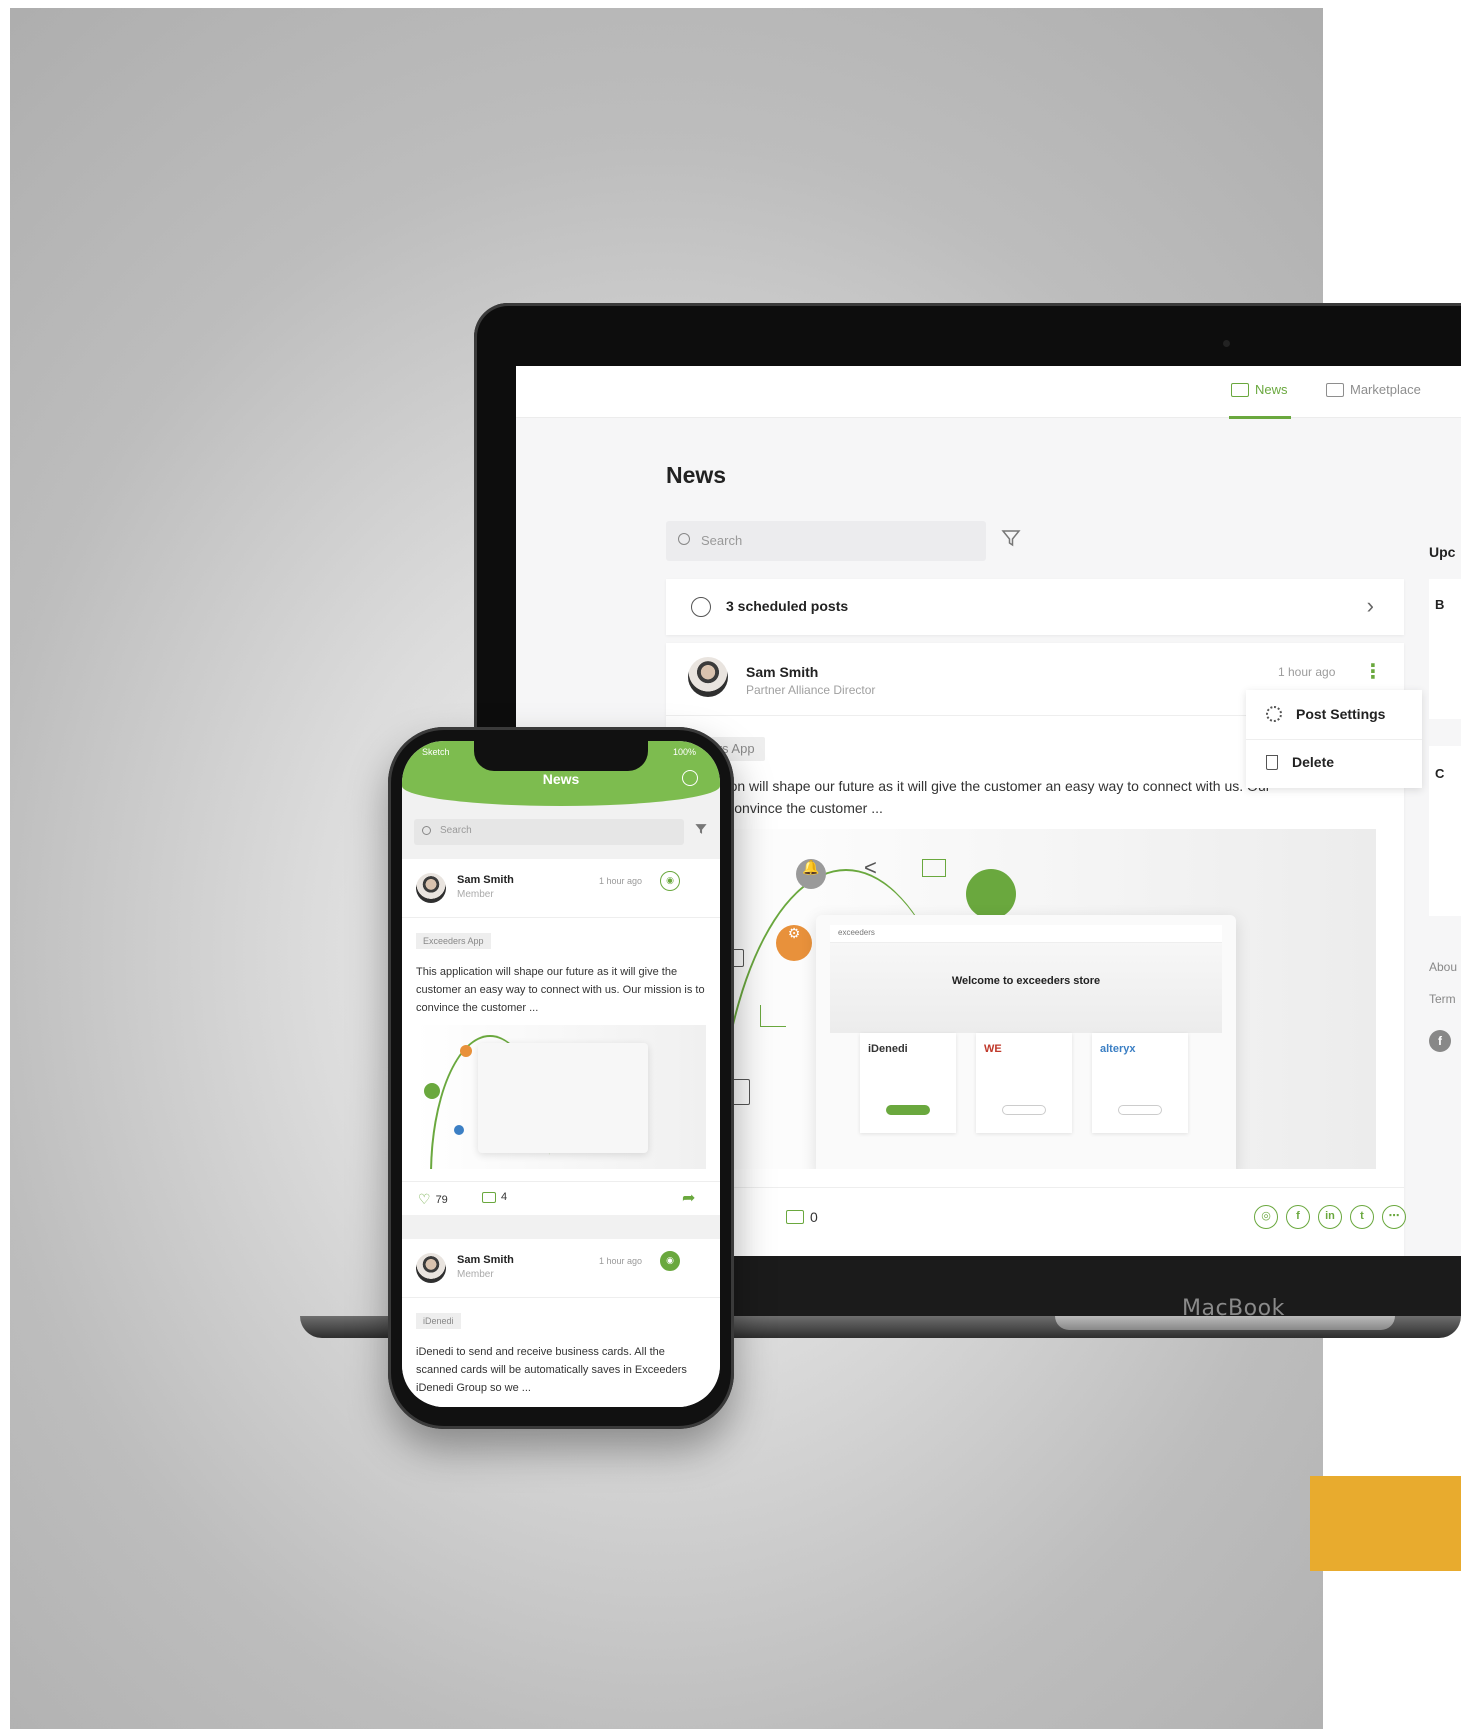  What do you see at coordinates (1443, 967) in the screenshot?
I see `footer-link-about: Abou` at bounding box center [1443, 967].